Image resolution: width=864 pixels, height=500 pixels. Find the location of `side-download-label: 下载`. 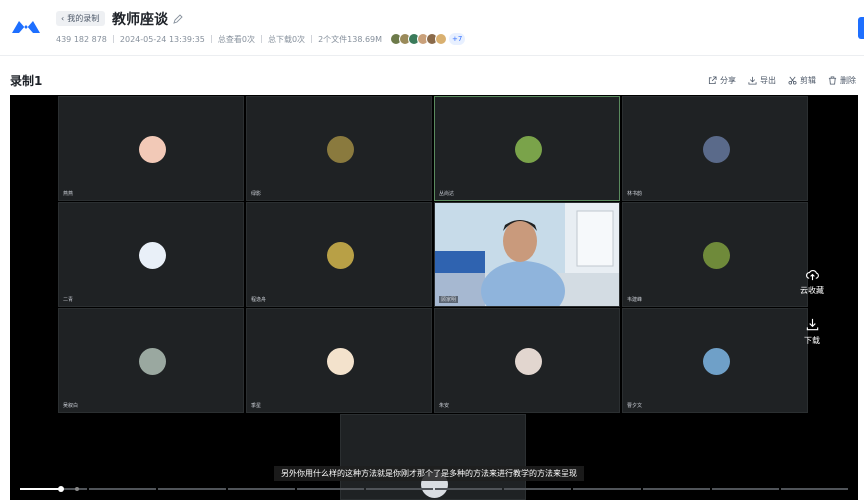

side-download-label: 下载 is located at coordinates (812, 340).